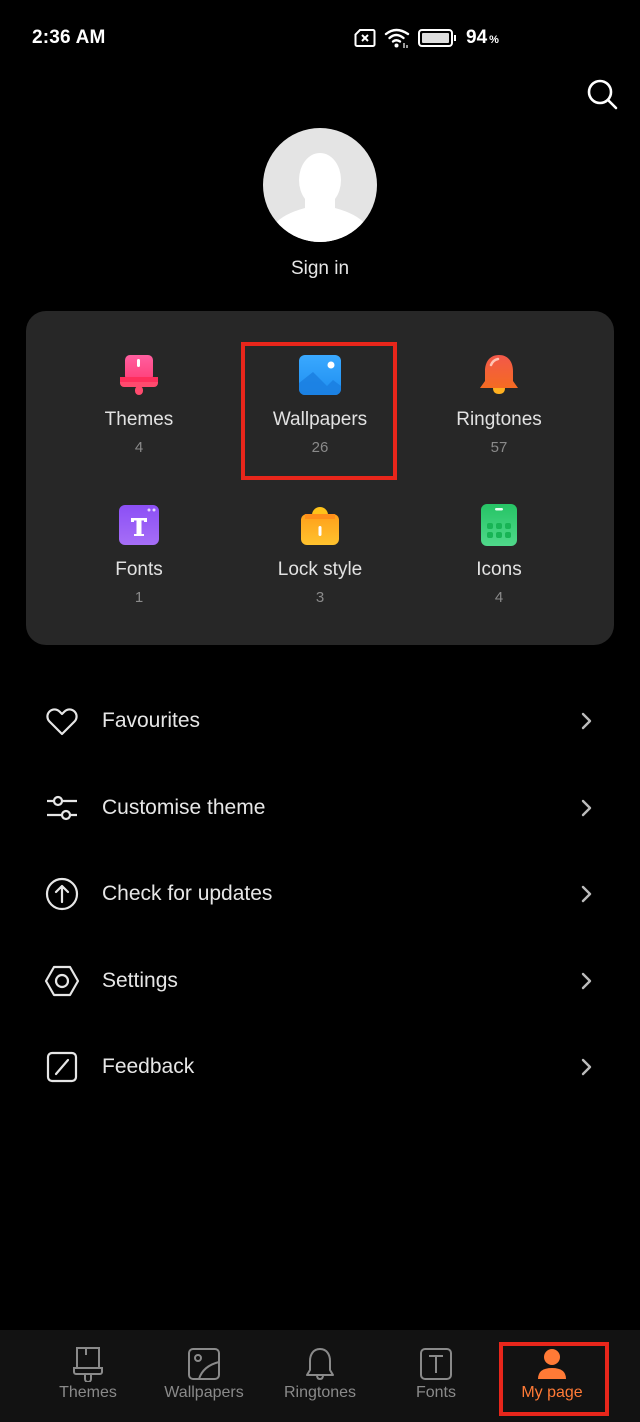 Image resolution: width=640 pixels, height=1422 pixels. What do you see at coordinates (151, 721) in the screenshot?
I see `menu-item-label: Favourites` at bounding box center [151, 721].